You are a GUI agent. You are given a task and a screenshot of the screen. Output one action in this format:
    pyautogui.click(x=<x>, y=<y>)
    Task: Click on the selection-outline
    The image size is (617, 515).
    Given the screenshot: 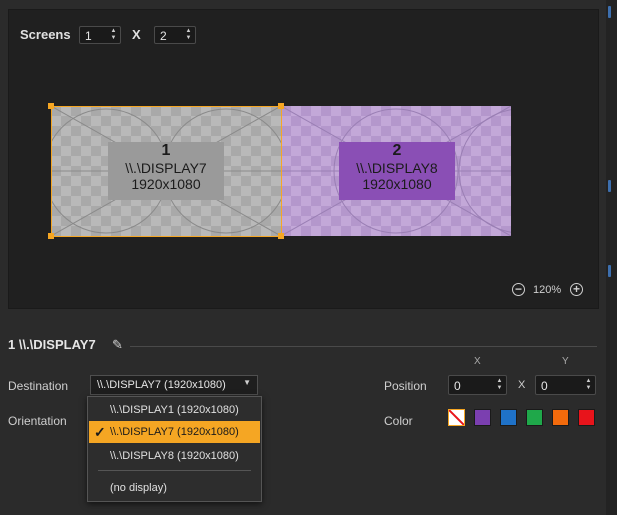 What is the action you would take?
    pyautogui.click(x=166, y=171)
    